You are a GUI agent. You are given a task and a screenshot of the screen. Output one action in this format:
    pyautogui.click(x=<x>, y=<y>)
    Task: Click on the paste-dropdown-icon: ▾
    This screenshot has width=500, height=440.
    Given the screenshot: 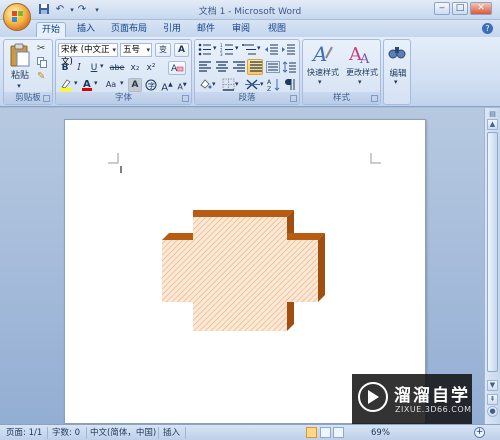 What is the action you would take?
    pyautogui.click(x=19, y=86)
    